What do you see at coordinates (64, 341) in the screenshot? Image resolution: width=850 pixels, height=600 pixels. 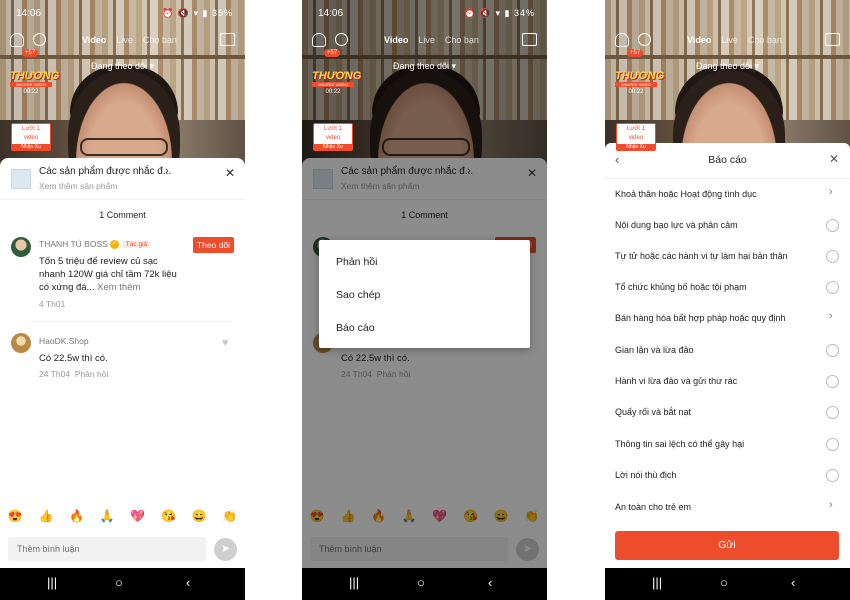 I see `comment-username: HaoDK.Shop` at bounding box center [64, 341].